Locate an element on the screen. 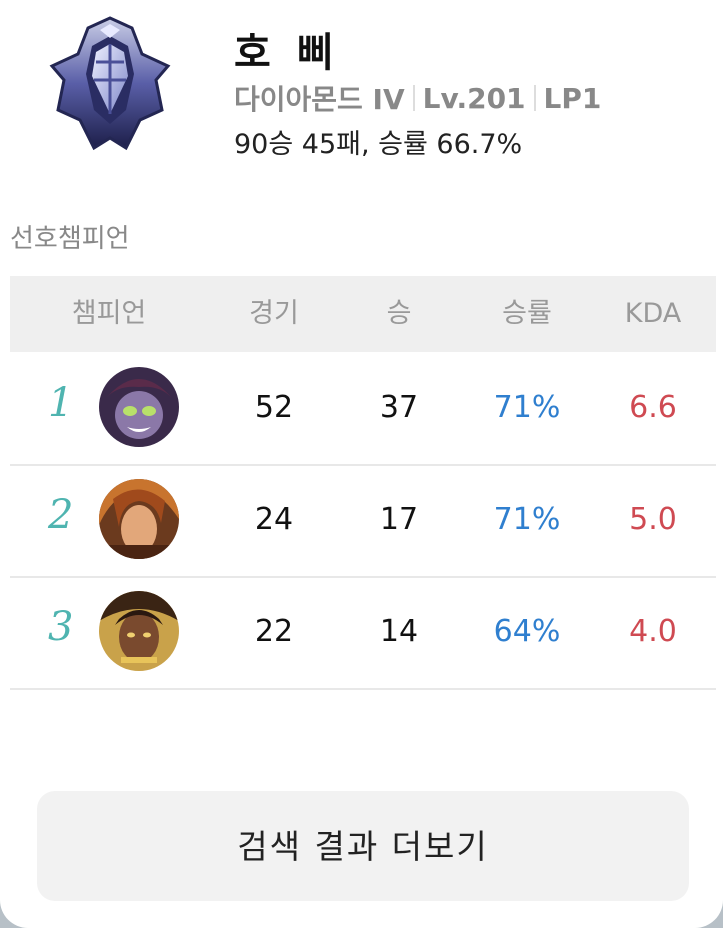  games-value: 24 is located at coordinates (274, 519).